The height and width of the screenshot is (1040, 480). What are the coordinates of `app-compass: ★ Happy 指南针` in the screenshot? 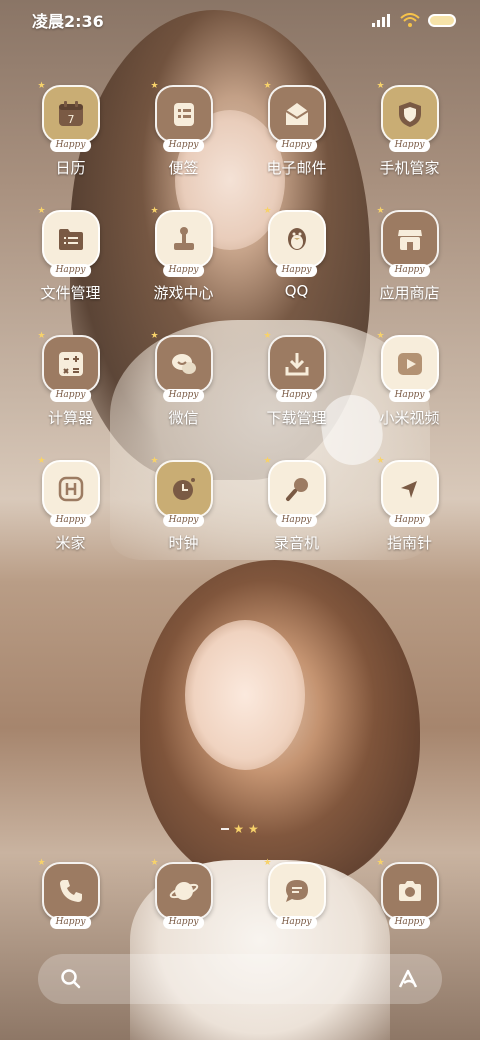 It's located at (409, 514).